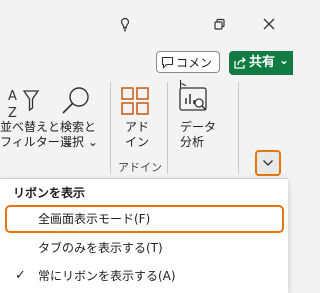  Describe the element at coordinates (20, 275) in the screenshot. I see `check-icon: ✓` at that location.